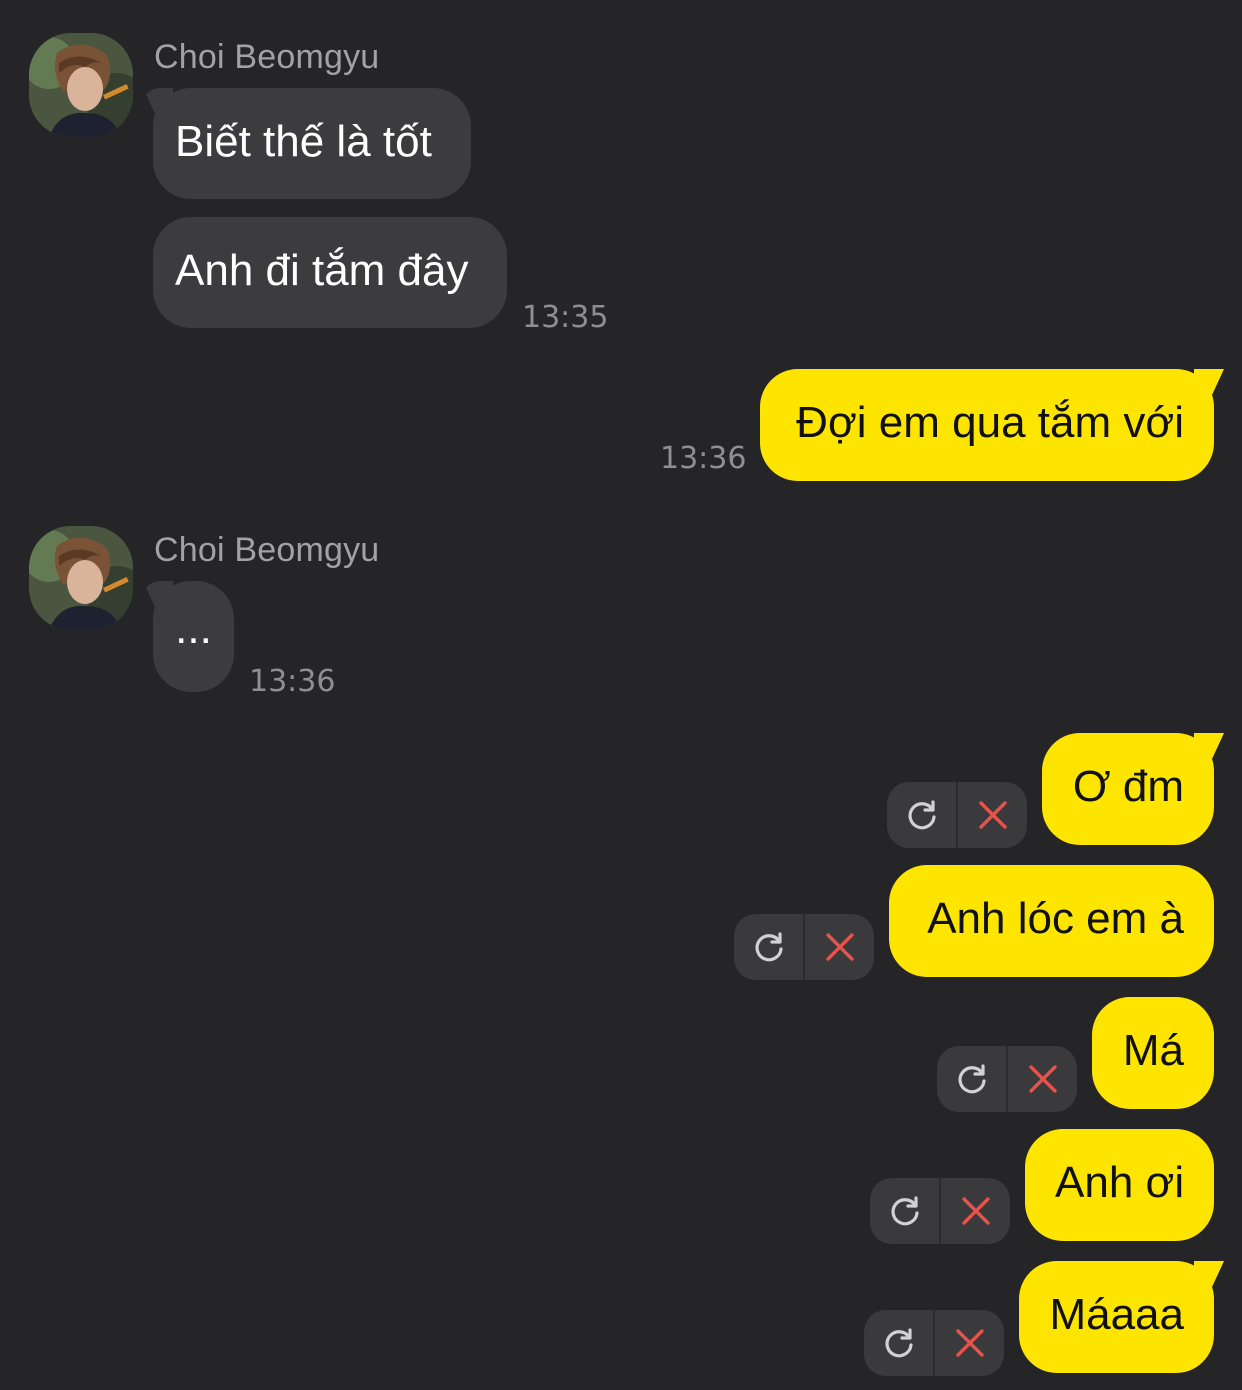 The width and height of the screenshot is (1242, 1390). What do you see at coordinates (322, 270) in the screenshot?
I see `message-text: Anh đi tắm đây` at bounding box center [322, 270].